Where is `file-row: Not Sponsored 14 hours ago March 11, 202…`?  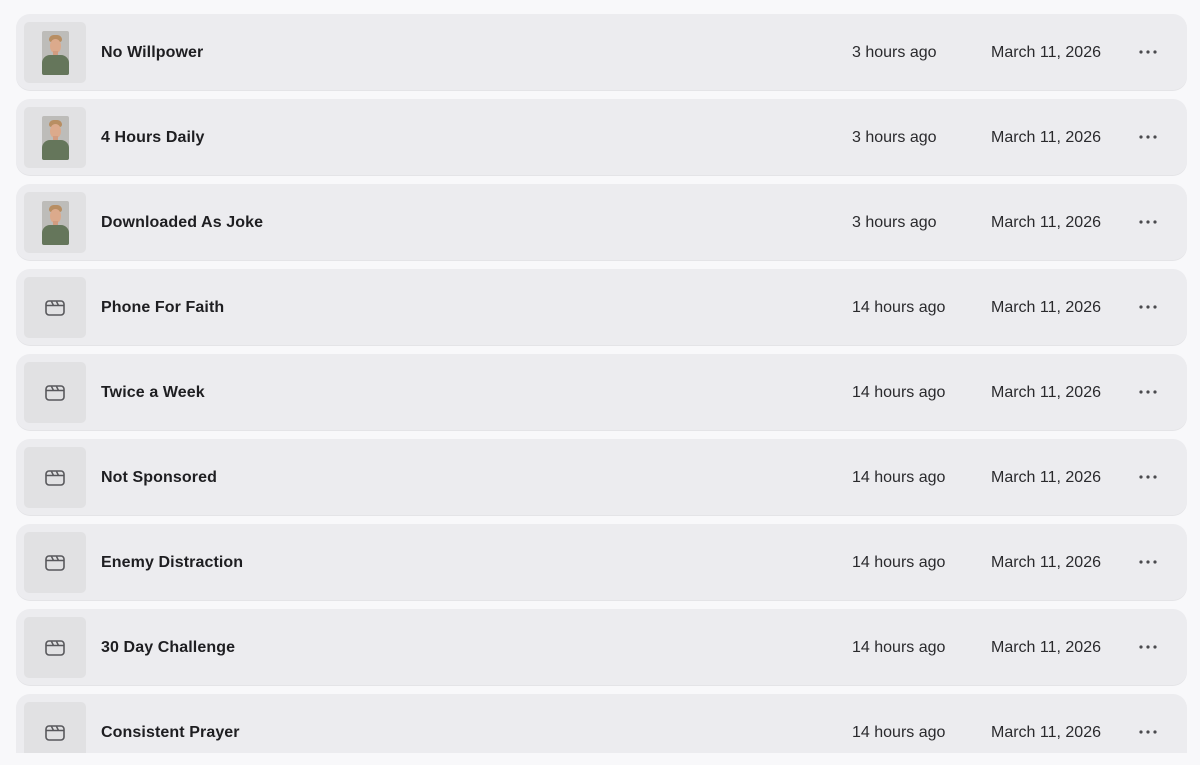 file-row: Not Sponsored 14 hours ago March 11, 202… is located at coordinates (601, 477).